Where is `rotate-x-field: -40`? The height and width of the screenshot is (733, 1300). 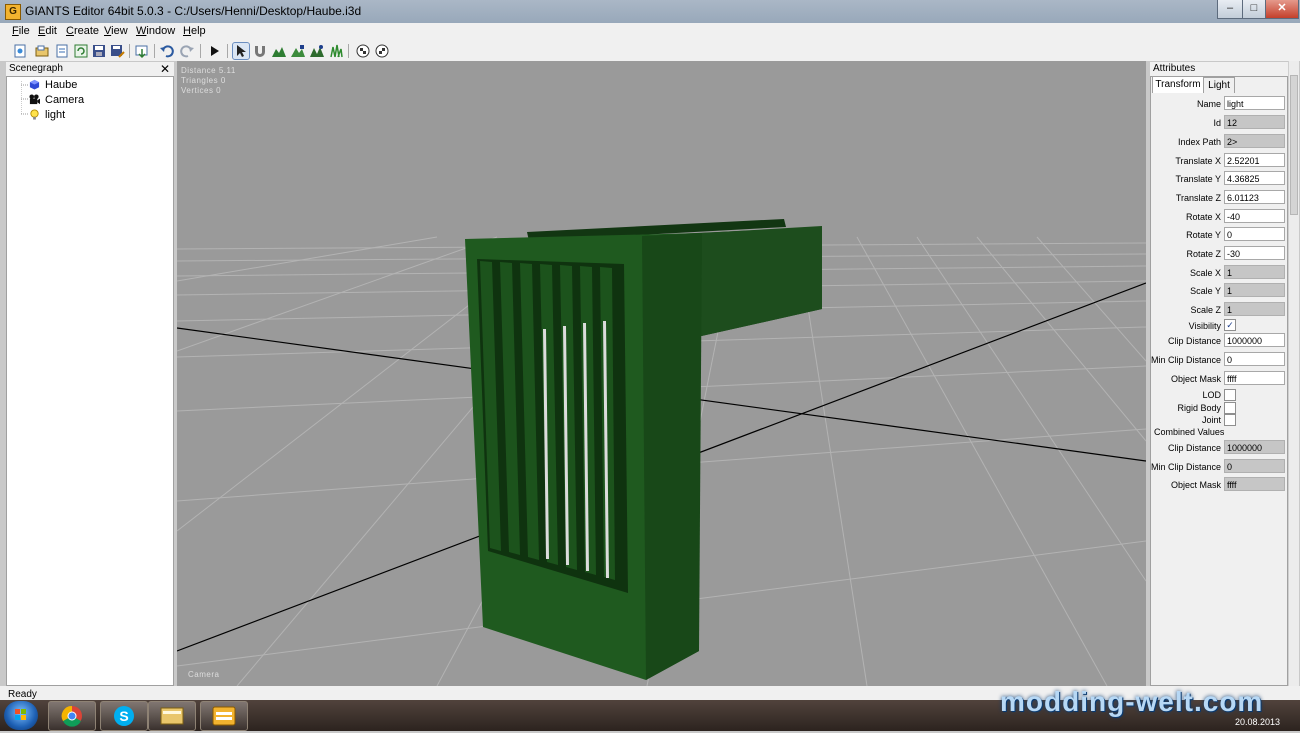 rotate-x-field: -40 is located at coordinates (1254, 216).